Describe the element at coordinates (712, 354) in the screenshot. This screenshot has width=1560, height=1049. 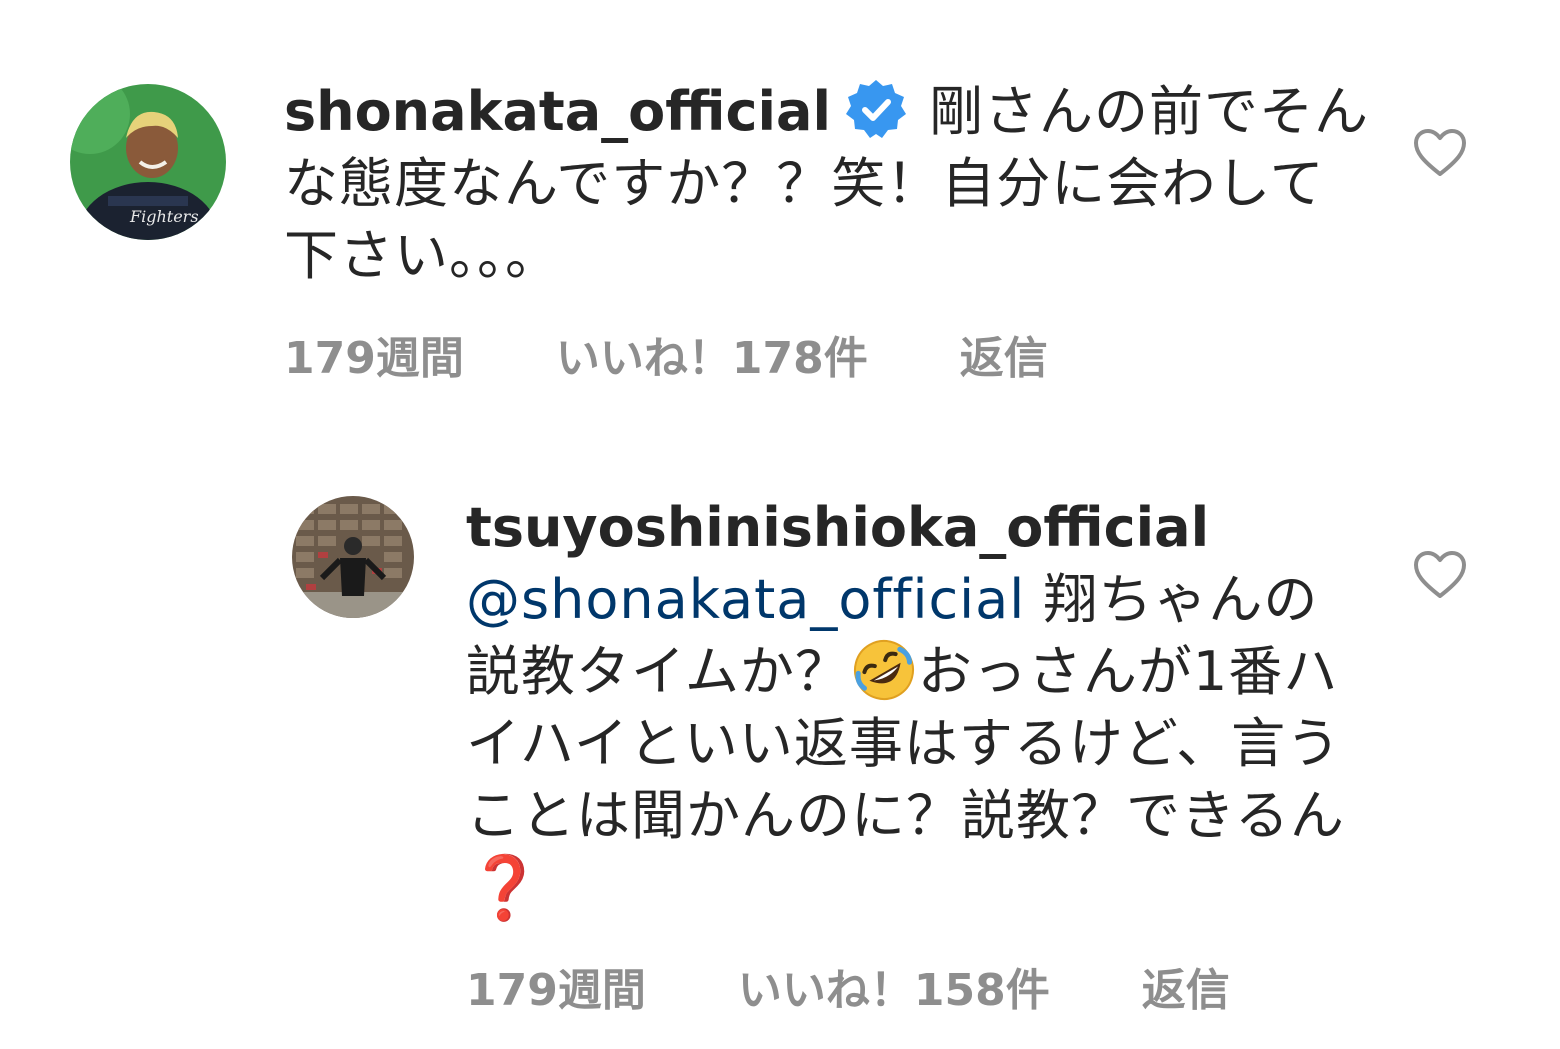
I see `likes-count-button: いいね！178件` at that location.